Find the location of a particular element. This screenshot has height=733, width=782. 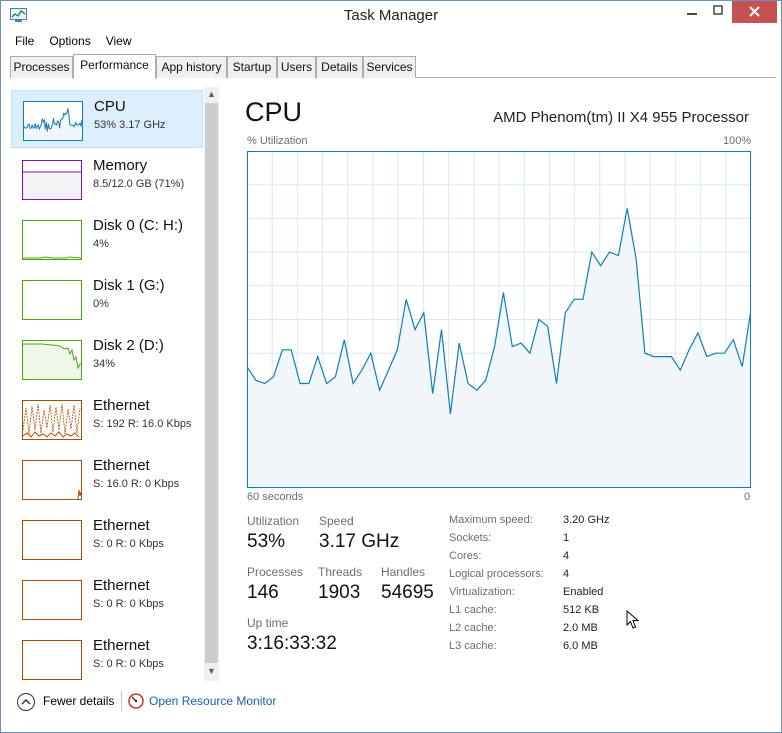

spec-label: L1 cache: is located at coordinates (473, 610).